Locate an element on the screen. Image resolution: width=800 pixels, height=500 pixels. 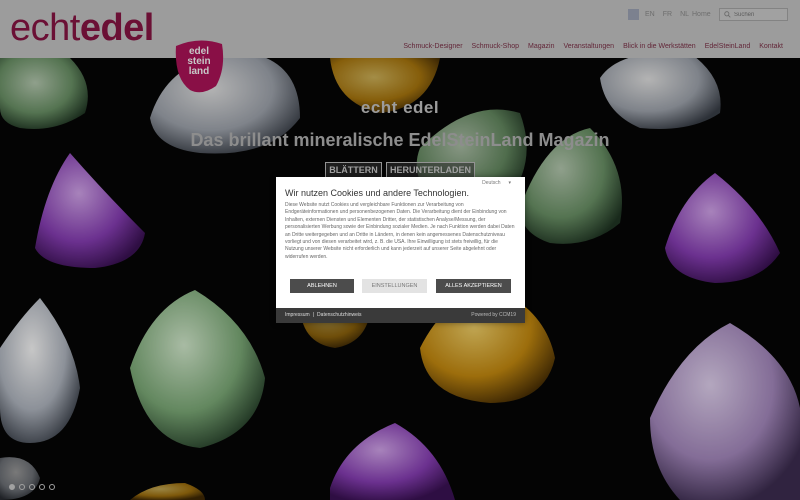
cookie-language-select: Deutsch ▾ is located at coordinates (496, 183).